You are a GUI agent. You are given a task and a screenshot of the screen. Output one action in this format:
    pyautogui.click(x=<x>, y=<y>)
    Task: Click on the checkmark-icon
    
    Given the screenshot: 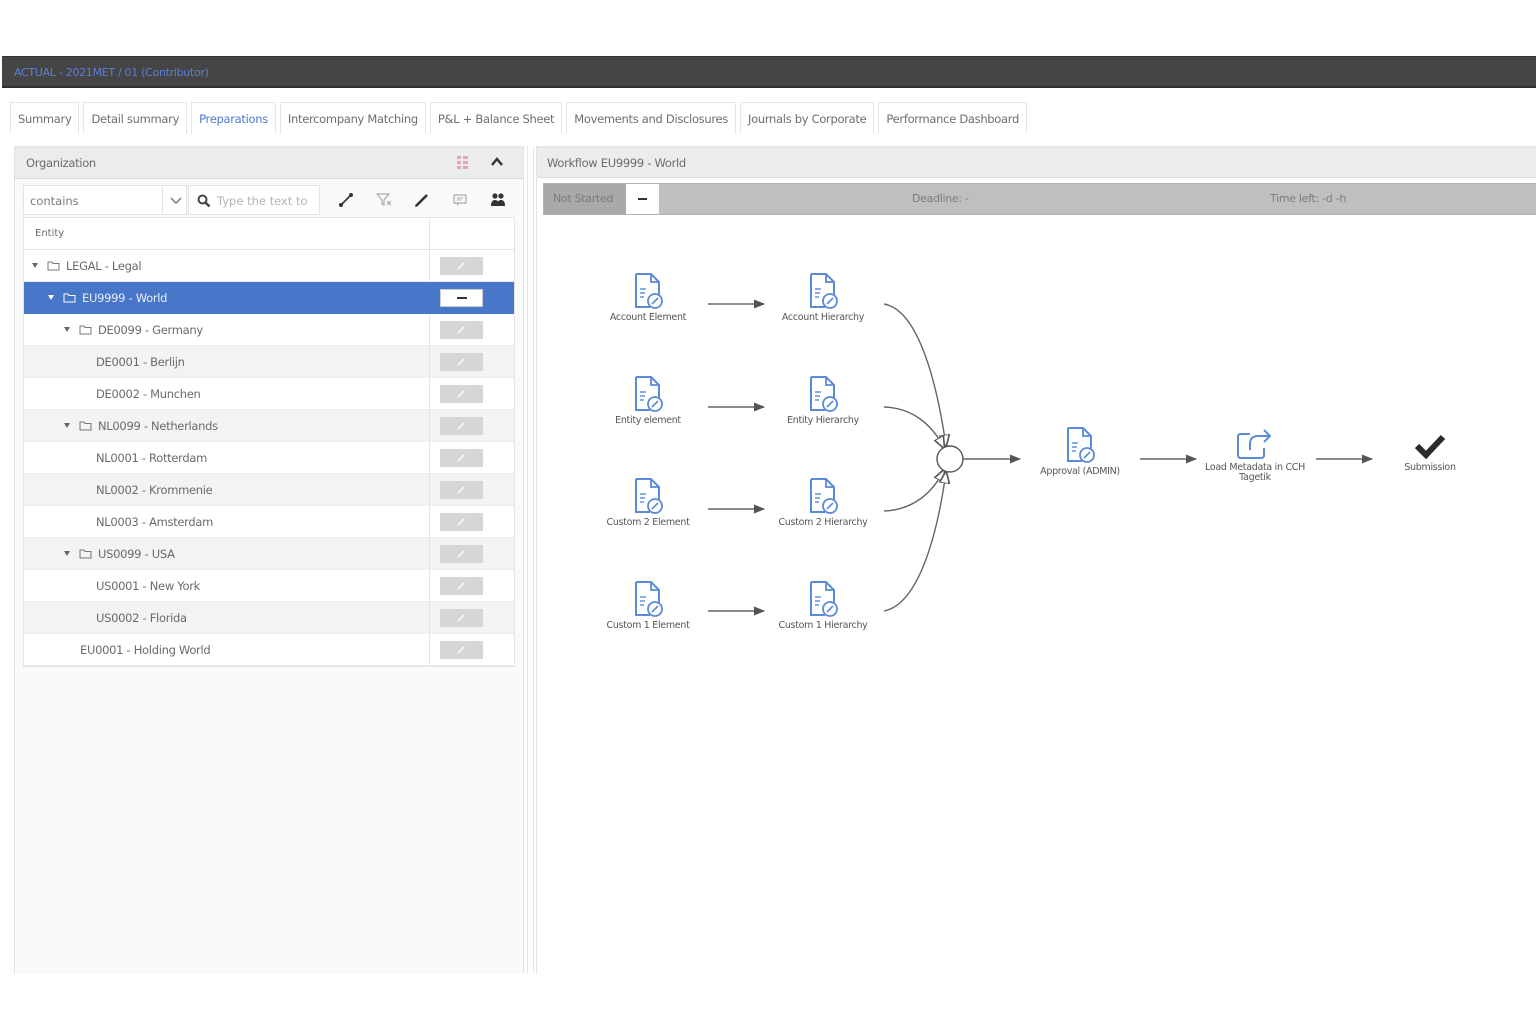 What is the action you would take?
    pyautogui.click(x=1430, y=446)
    